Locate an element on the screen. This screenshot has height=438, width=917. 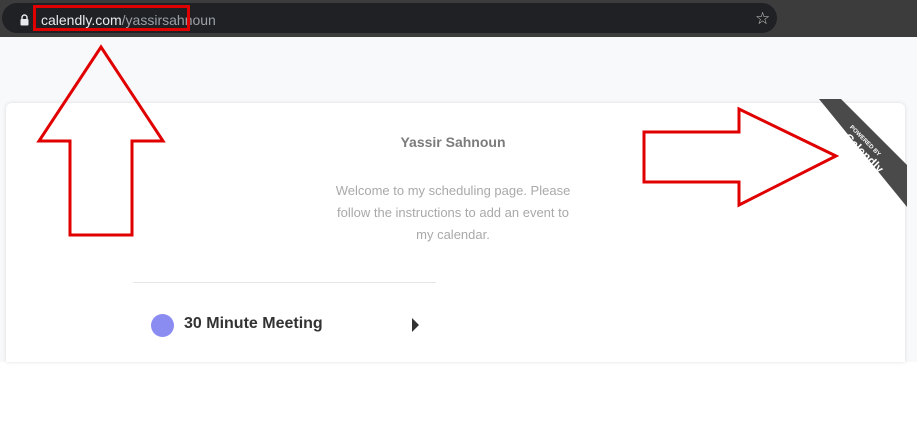
star-icon: ☆ is located at coordinates (762, 19).